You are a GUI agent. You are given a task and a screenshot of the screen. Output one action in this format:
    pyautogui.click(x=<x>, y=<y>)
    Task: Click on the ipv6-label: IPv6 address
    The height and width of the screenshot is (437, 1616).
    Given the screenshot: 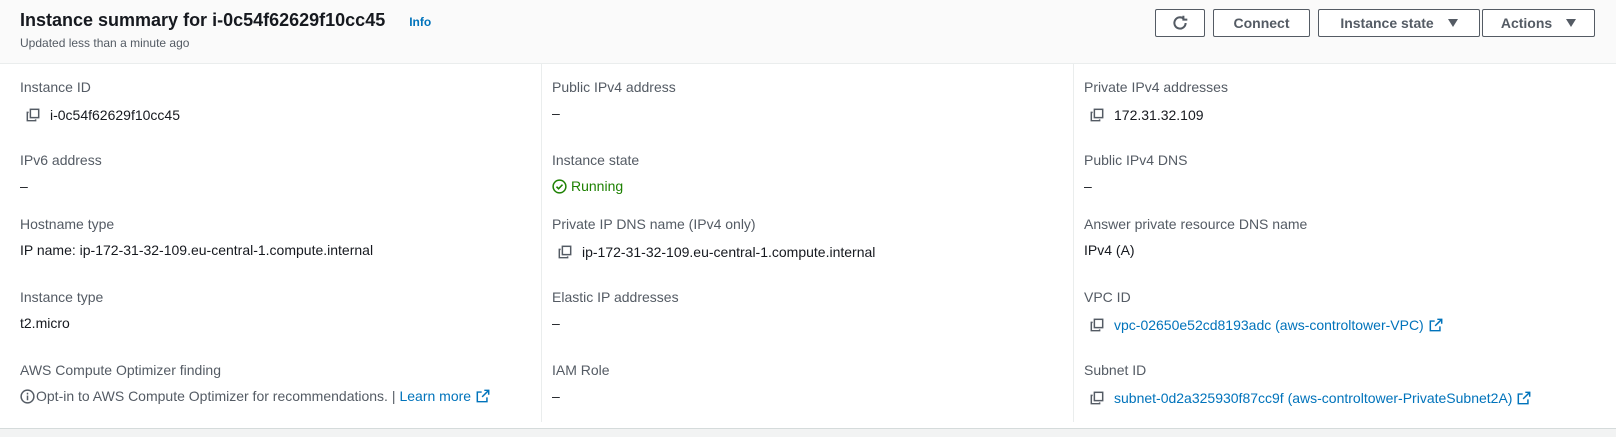 What is the action you would take?
    pyautogui.click(x=61, y=160)
    